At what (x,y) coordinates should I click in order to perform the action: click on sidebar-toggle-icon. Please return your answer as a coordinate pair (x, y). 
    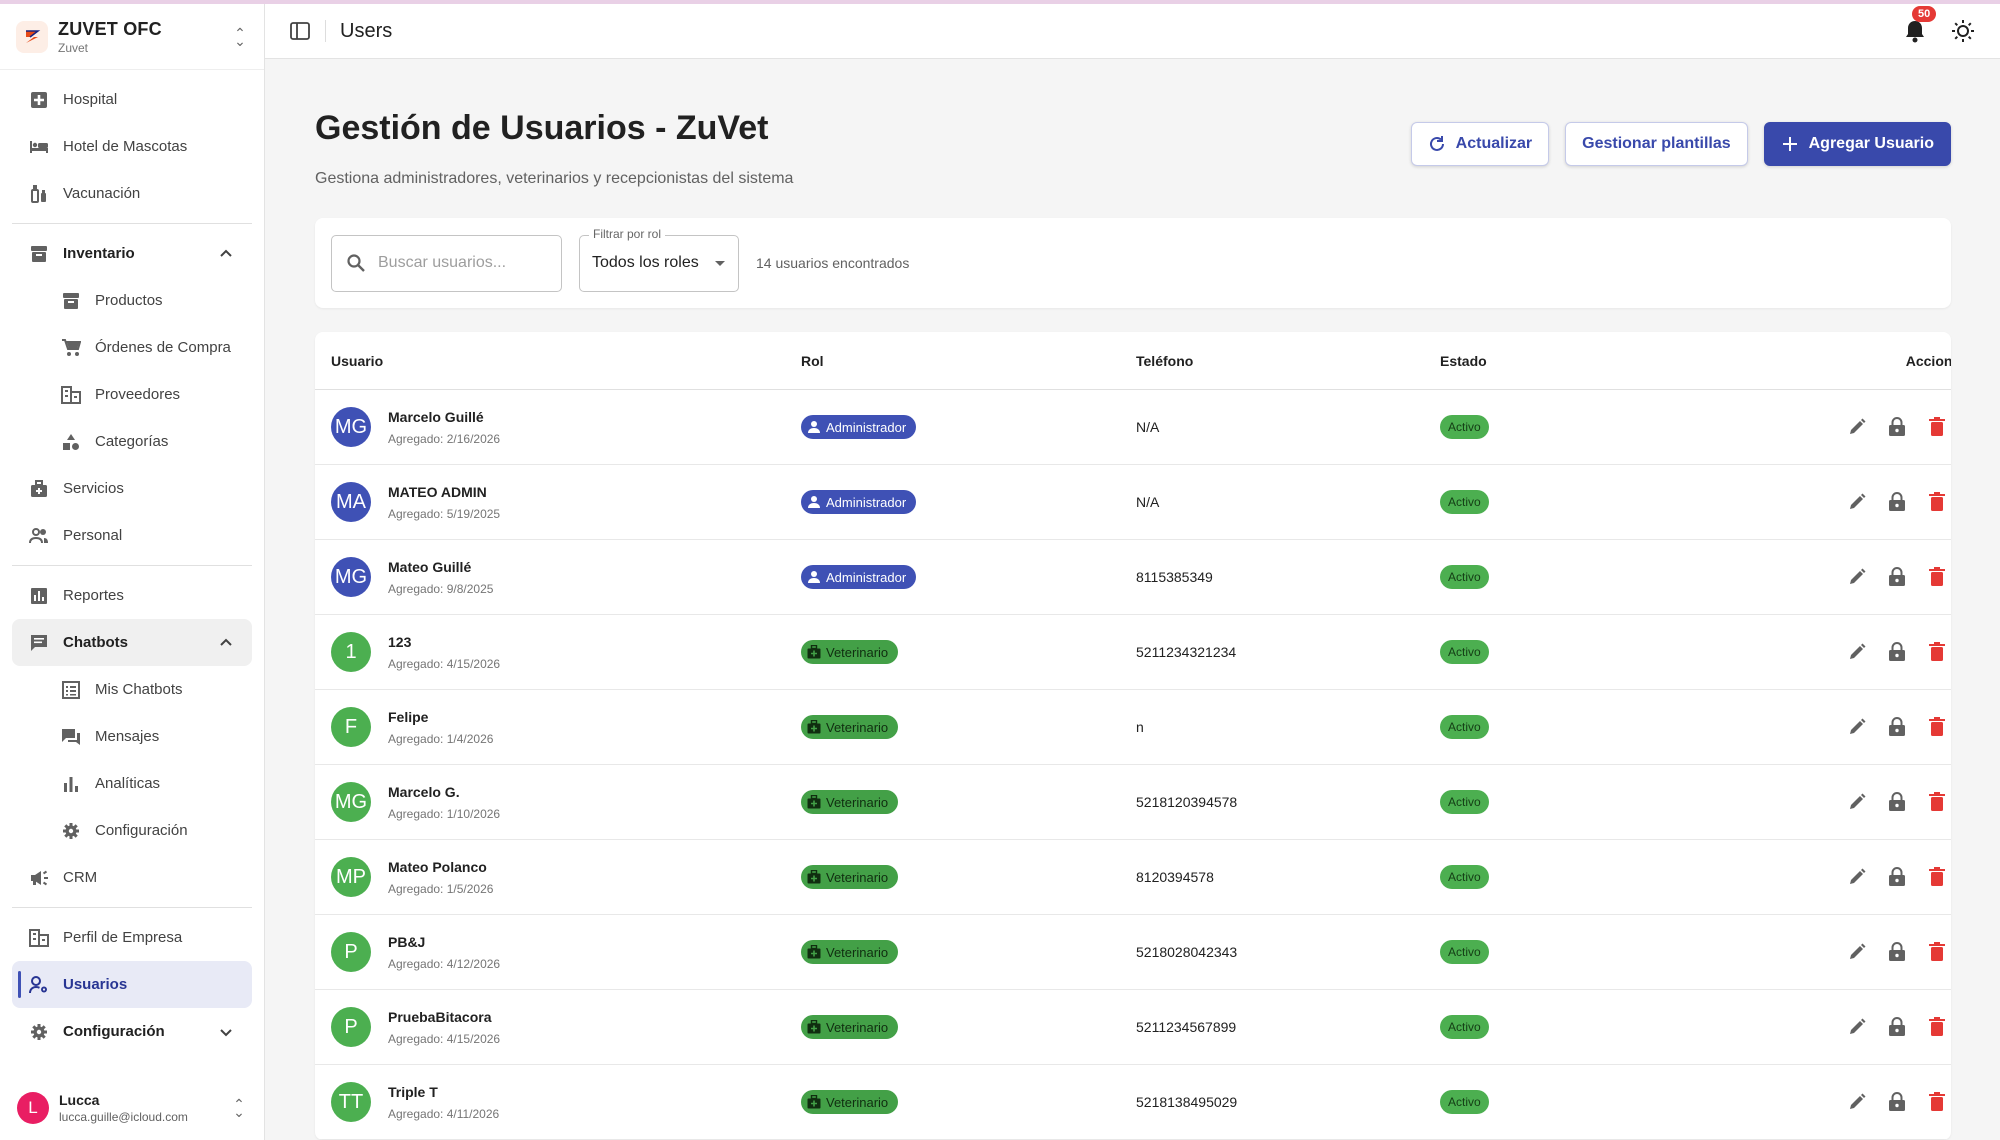
    Looking at the image, I should click on (300, 31).